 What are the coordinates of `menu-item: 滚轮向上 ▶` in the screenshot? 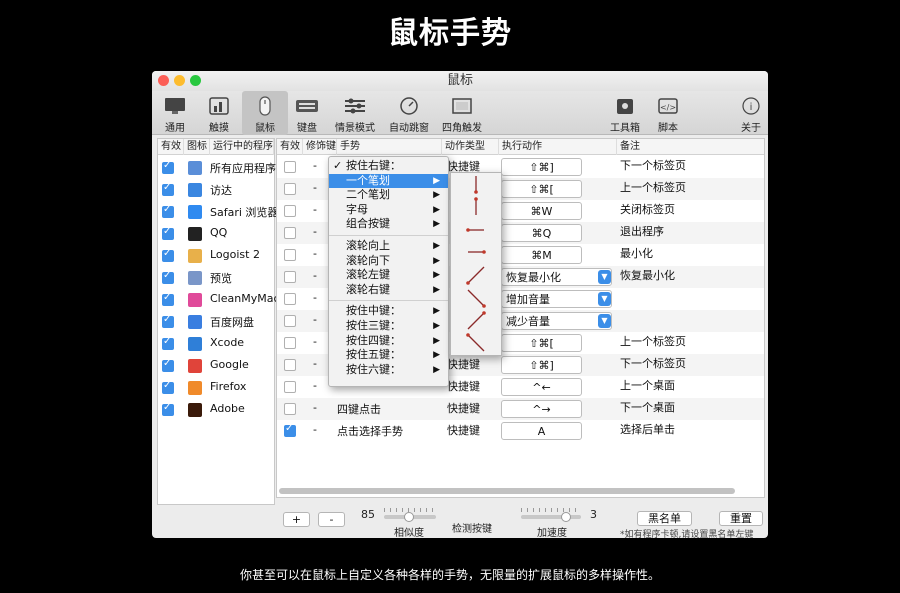 It's located at (388, 246).